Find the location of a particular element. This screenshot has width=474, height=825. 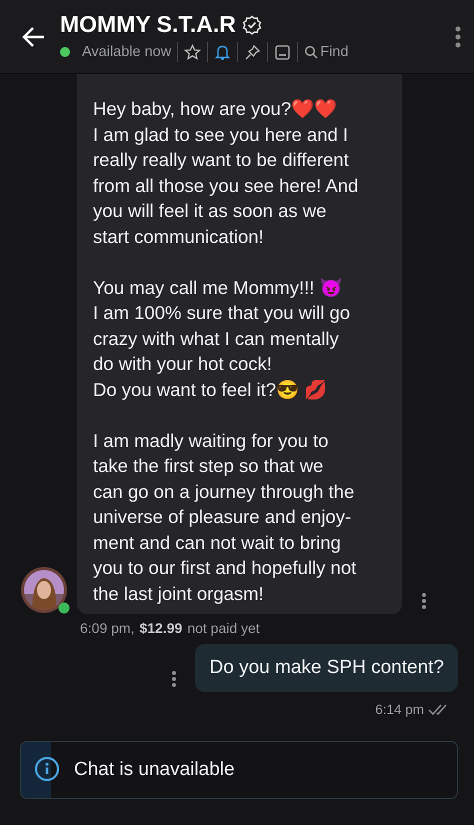

image-icon is located at coordinates (283, 52).